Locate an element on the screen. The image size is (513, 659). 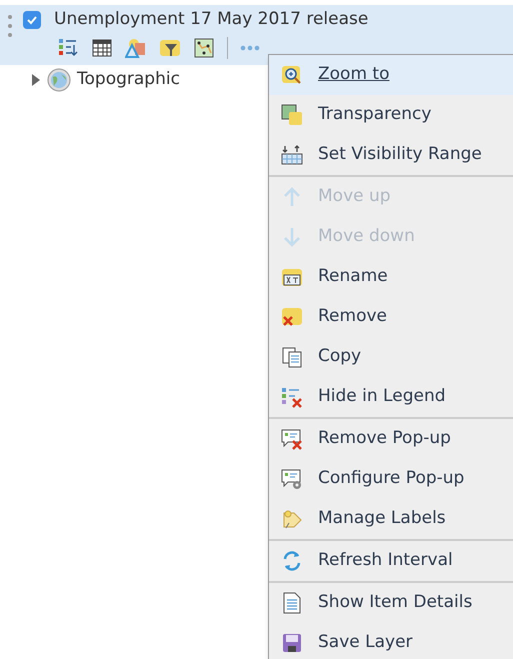
menu-item: Zoom to is located at coordinates (391, 75).